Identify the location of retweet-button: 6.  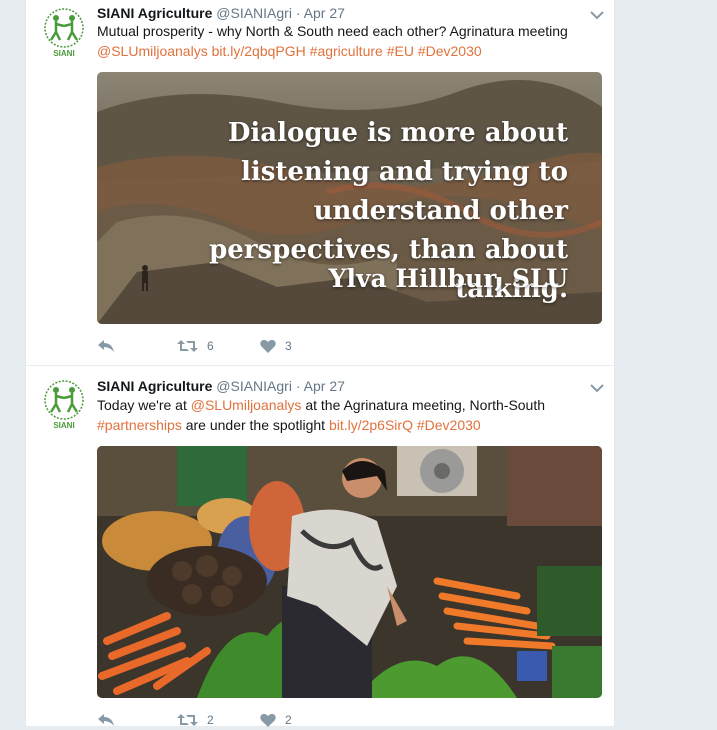
(195, 346).